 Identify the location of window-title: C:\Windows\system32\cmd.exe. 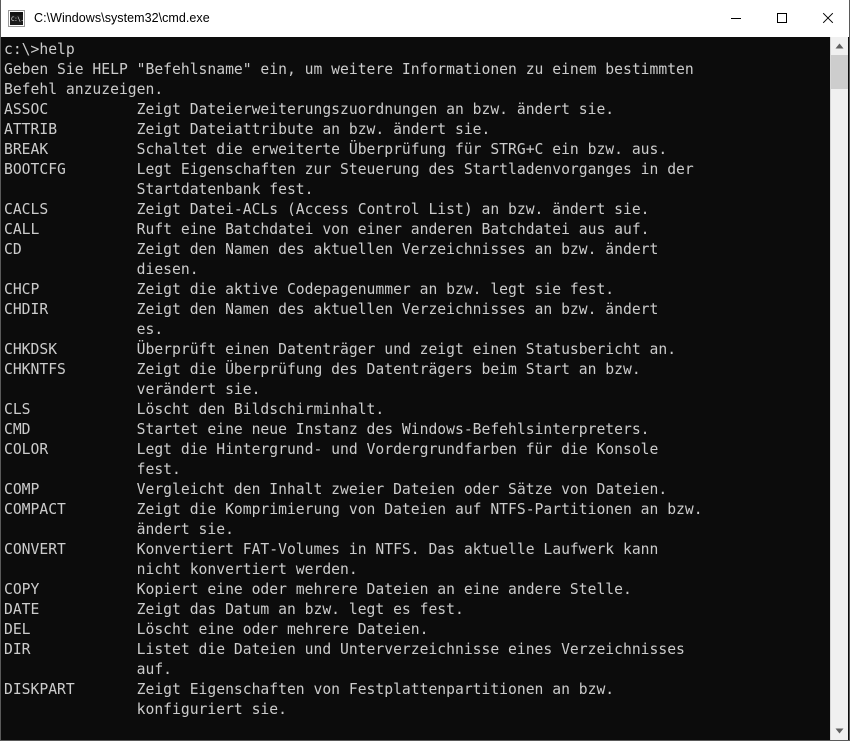
(122, 18).